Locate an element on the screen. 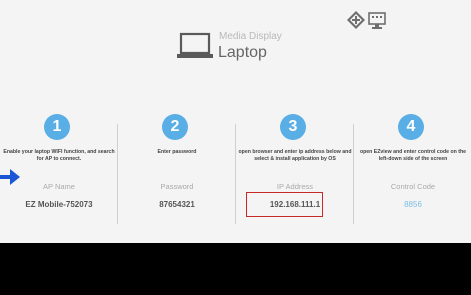  ip-address-label: IP Address is located at coordinates (295, 186).